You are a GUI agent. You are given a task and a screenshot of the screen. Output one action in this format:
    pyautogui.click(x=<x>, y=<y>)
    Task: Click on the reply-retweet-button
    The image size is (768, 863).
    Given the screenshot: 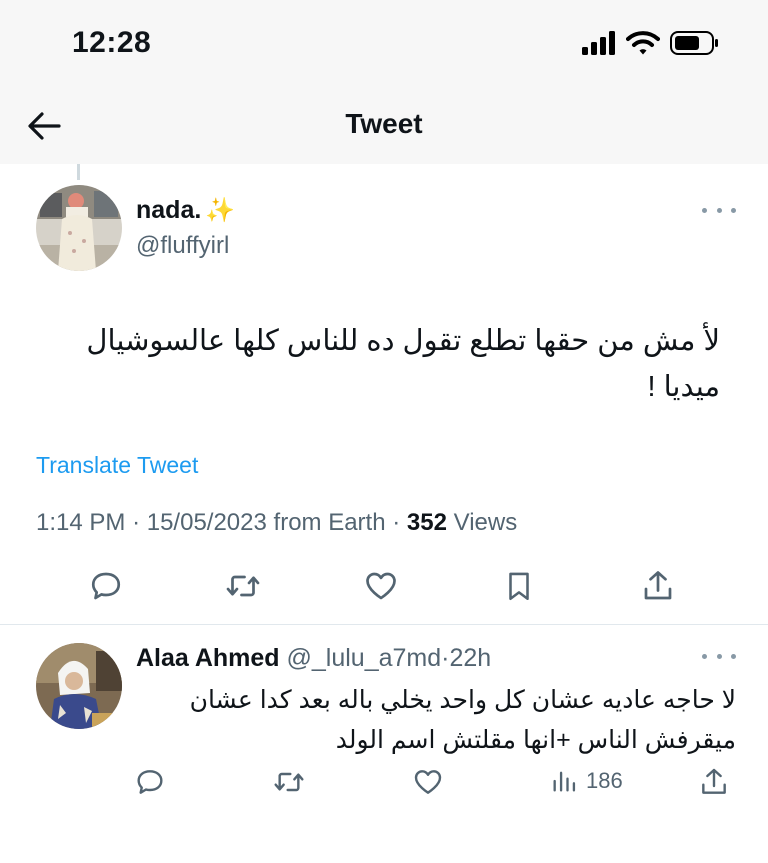 What is the action you would take?
    pyautogui.click(x=289, y=782)
    